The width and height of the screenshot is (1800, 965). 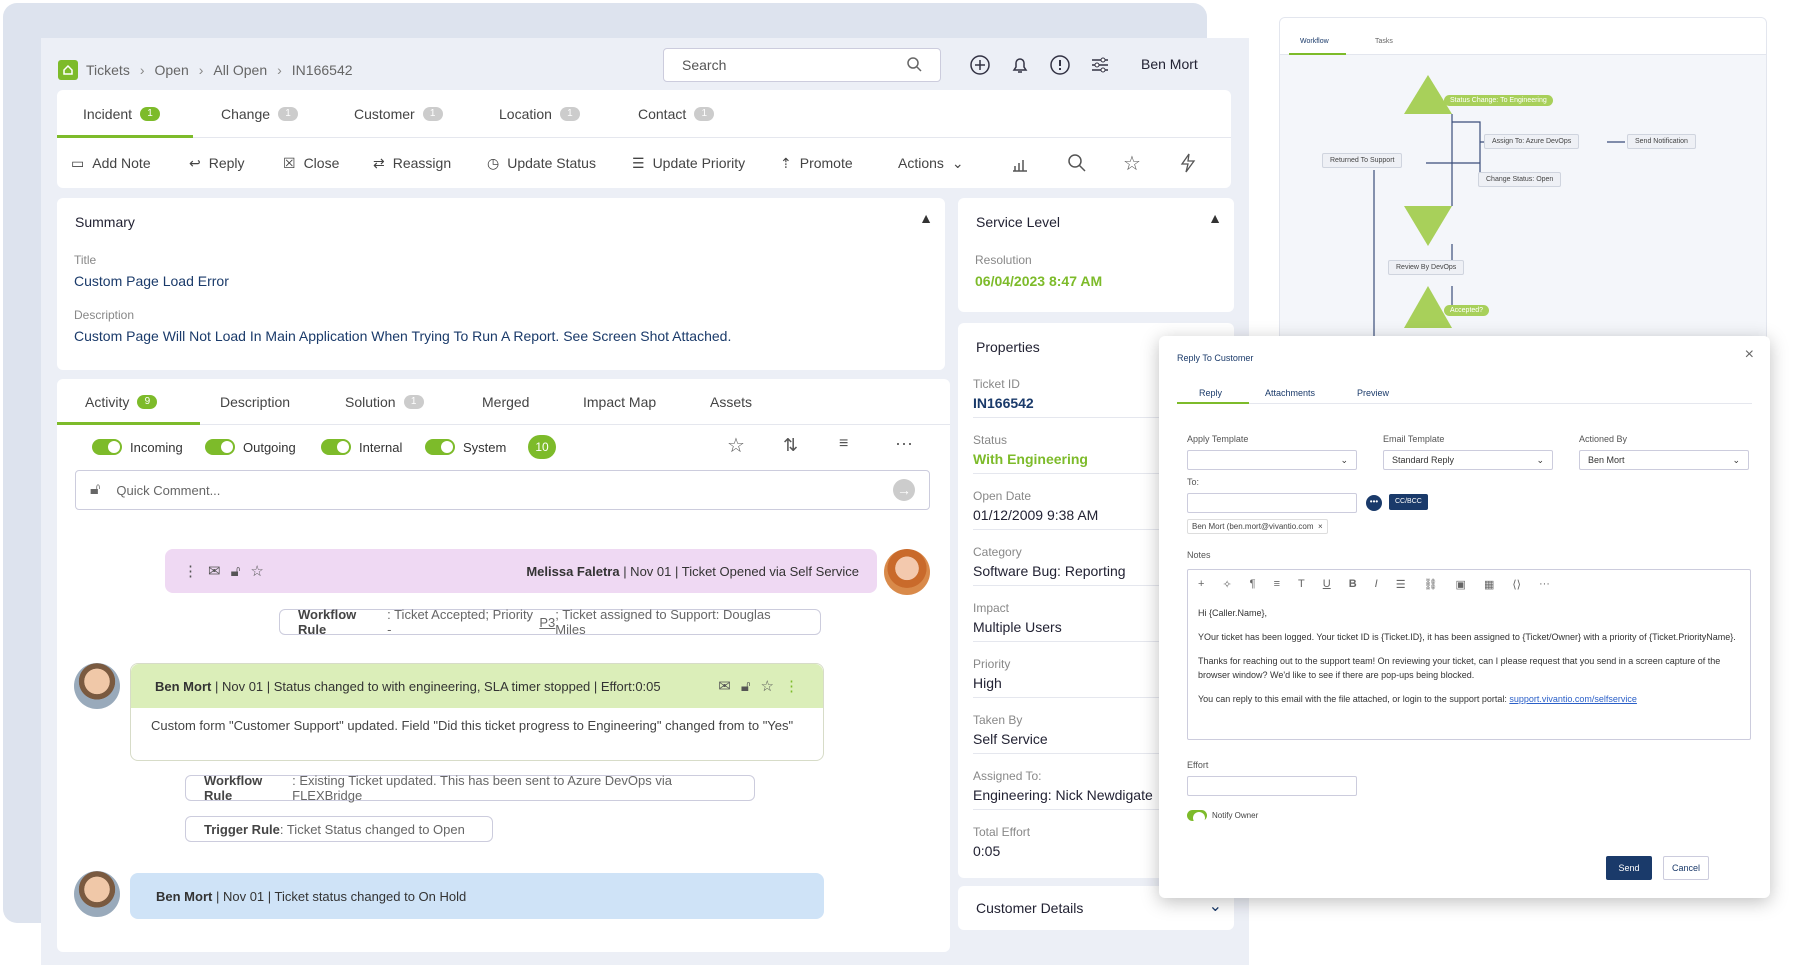 What do you see at coordinates (619, 402) in the screenshot?
I see `tab-impact-map: Impact Map` at bounding box center [619, 402].